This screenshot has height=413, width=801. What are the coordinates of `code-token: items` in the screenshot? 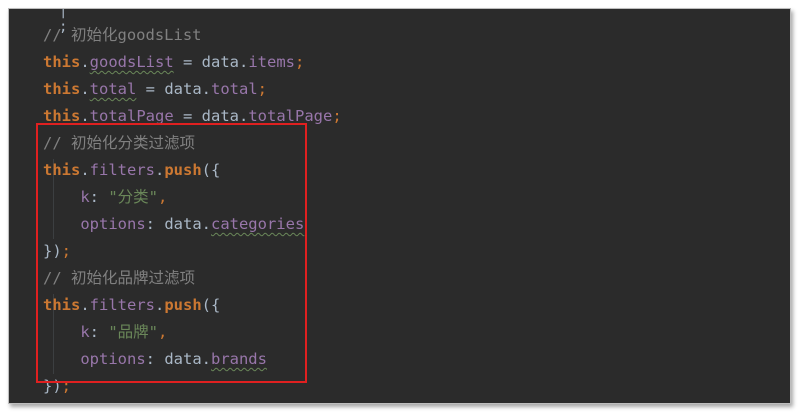 It's located at (271, 62).